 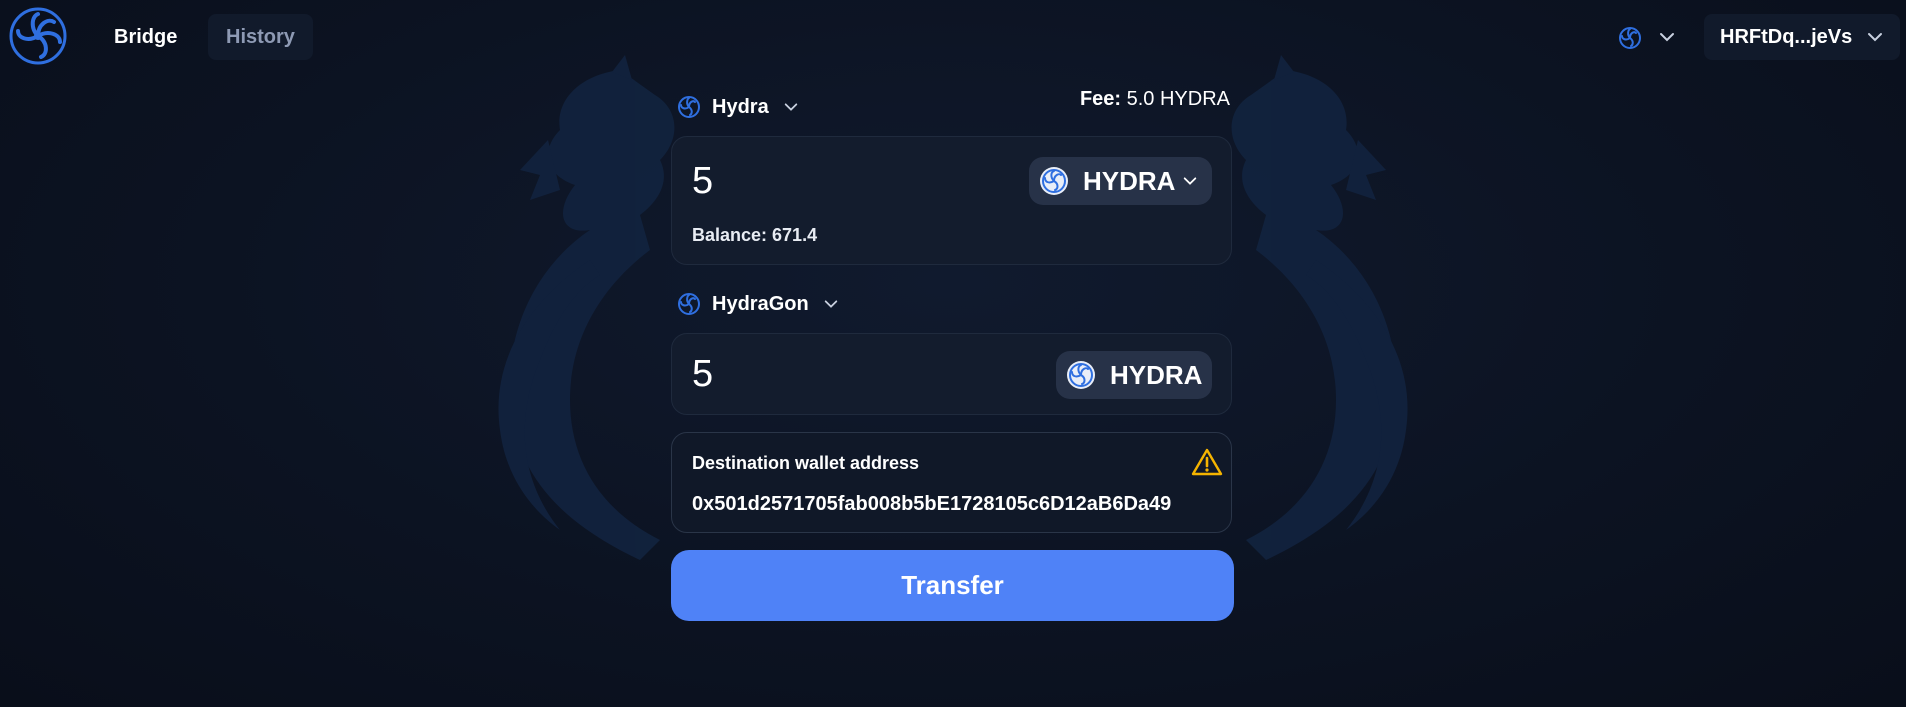 I want to click on fee-display: Fee: 5.0 HYDRA, so click(x=1145, y=99).